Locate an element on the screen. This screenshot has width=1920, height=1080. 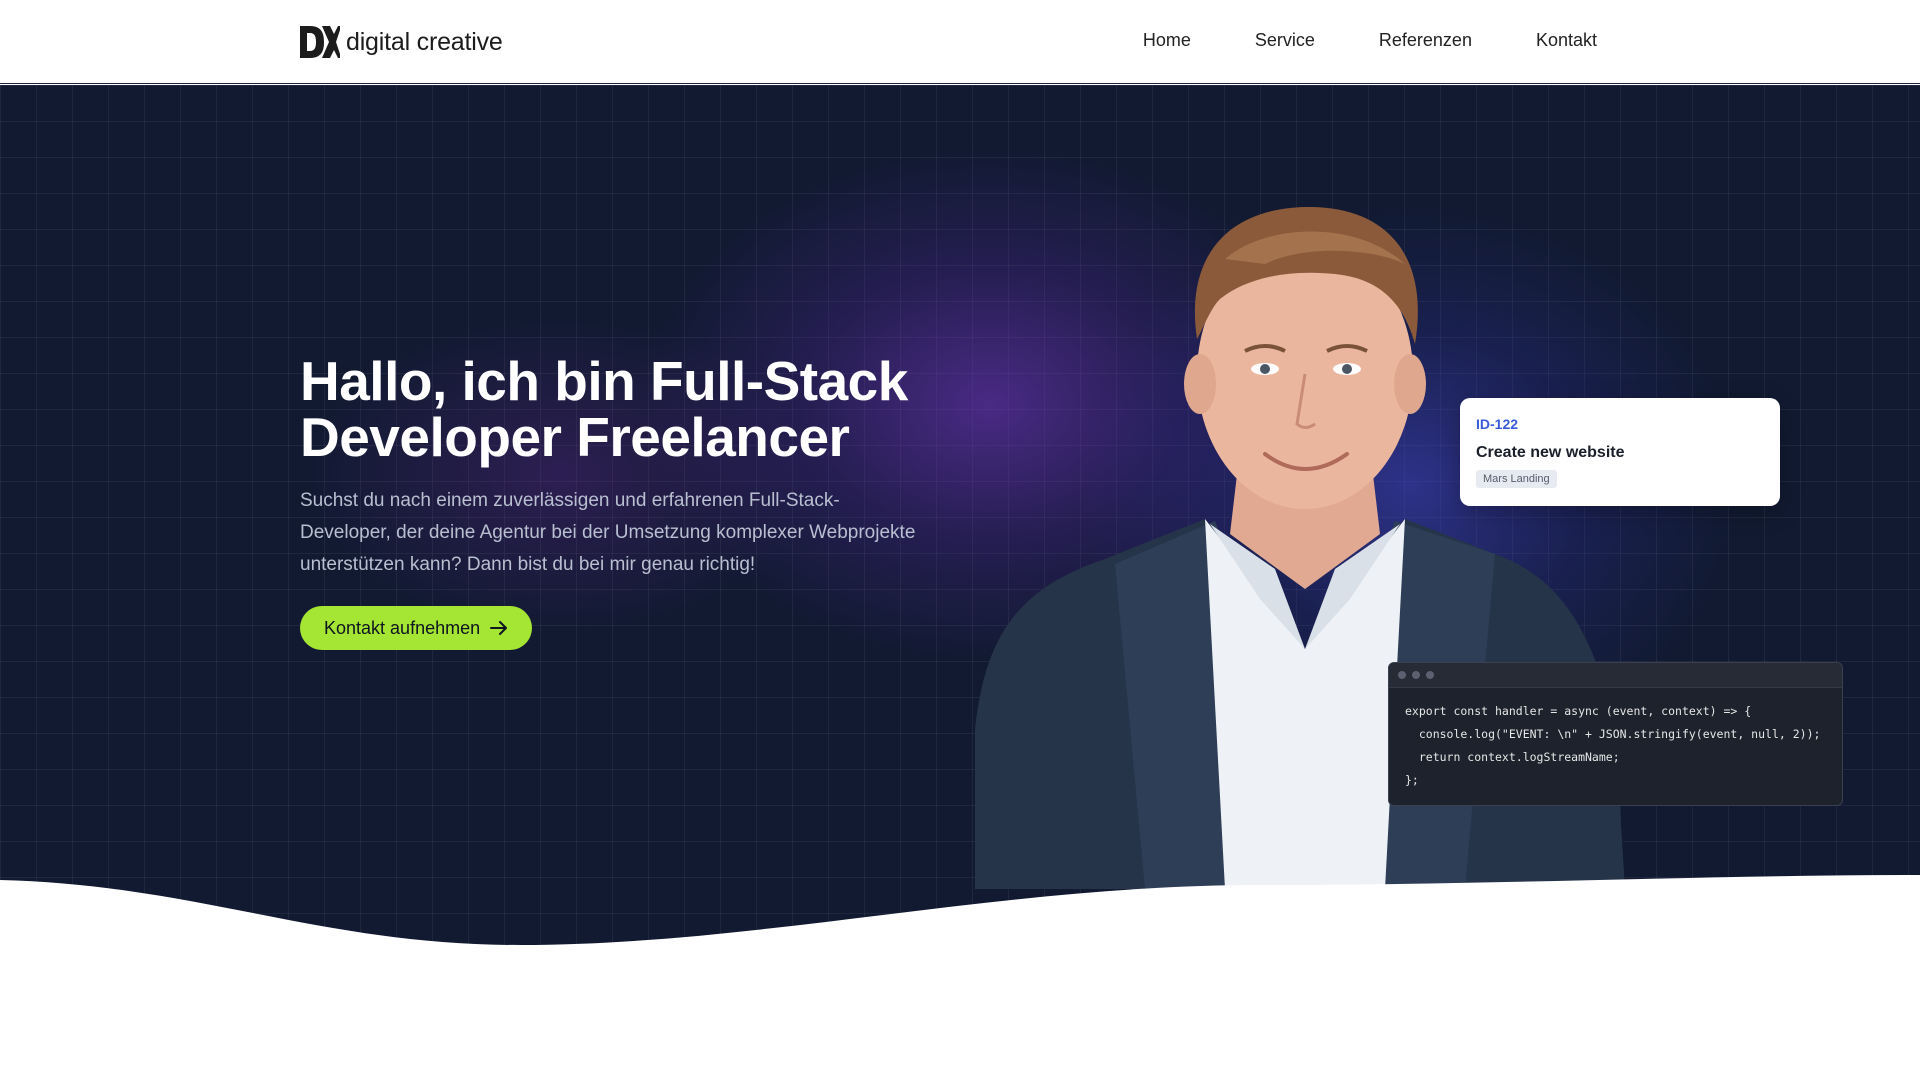
main-nav: Home Service Referenzen Kontakt is located at coordinates (1370, 40).